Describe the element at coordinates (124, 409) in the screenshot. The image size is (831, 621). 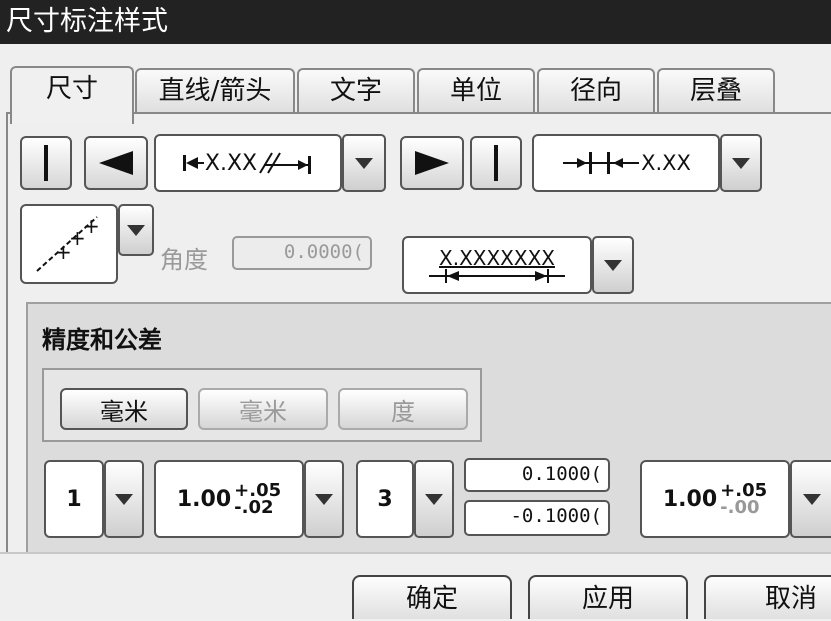
I see `unit-mm-button: 毫米` at that location.